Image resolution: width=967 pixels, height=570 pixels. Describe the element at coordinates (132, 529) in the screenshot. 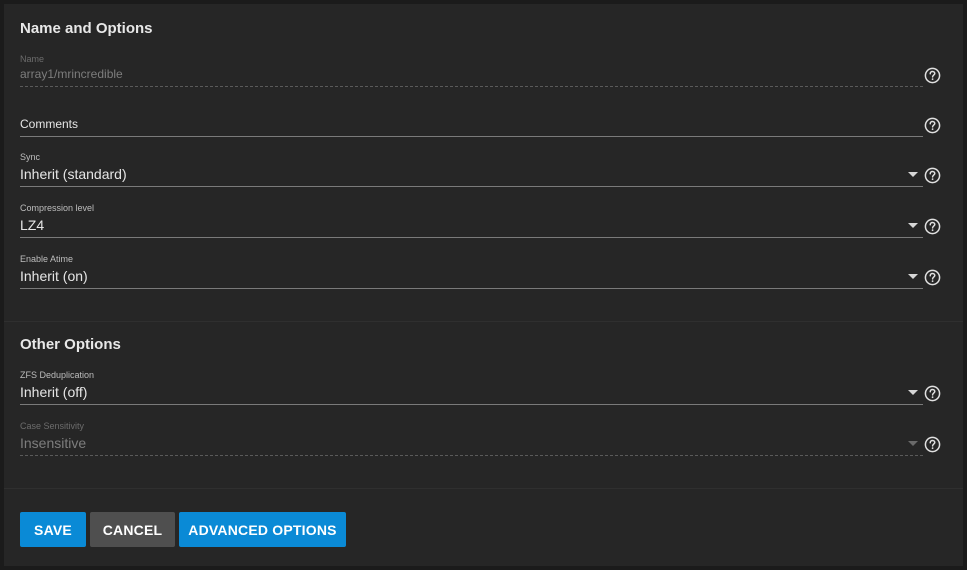

I see `cancel-button: CANCEL` at that location.